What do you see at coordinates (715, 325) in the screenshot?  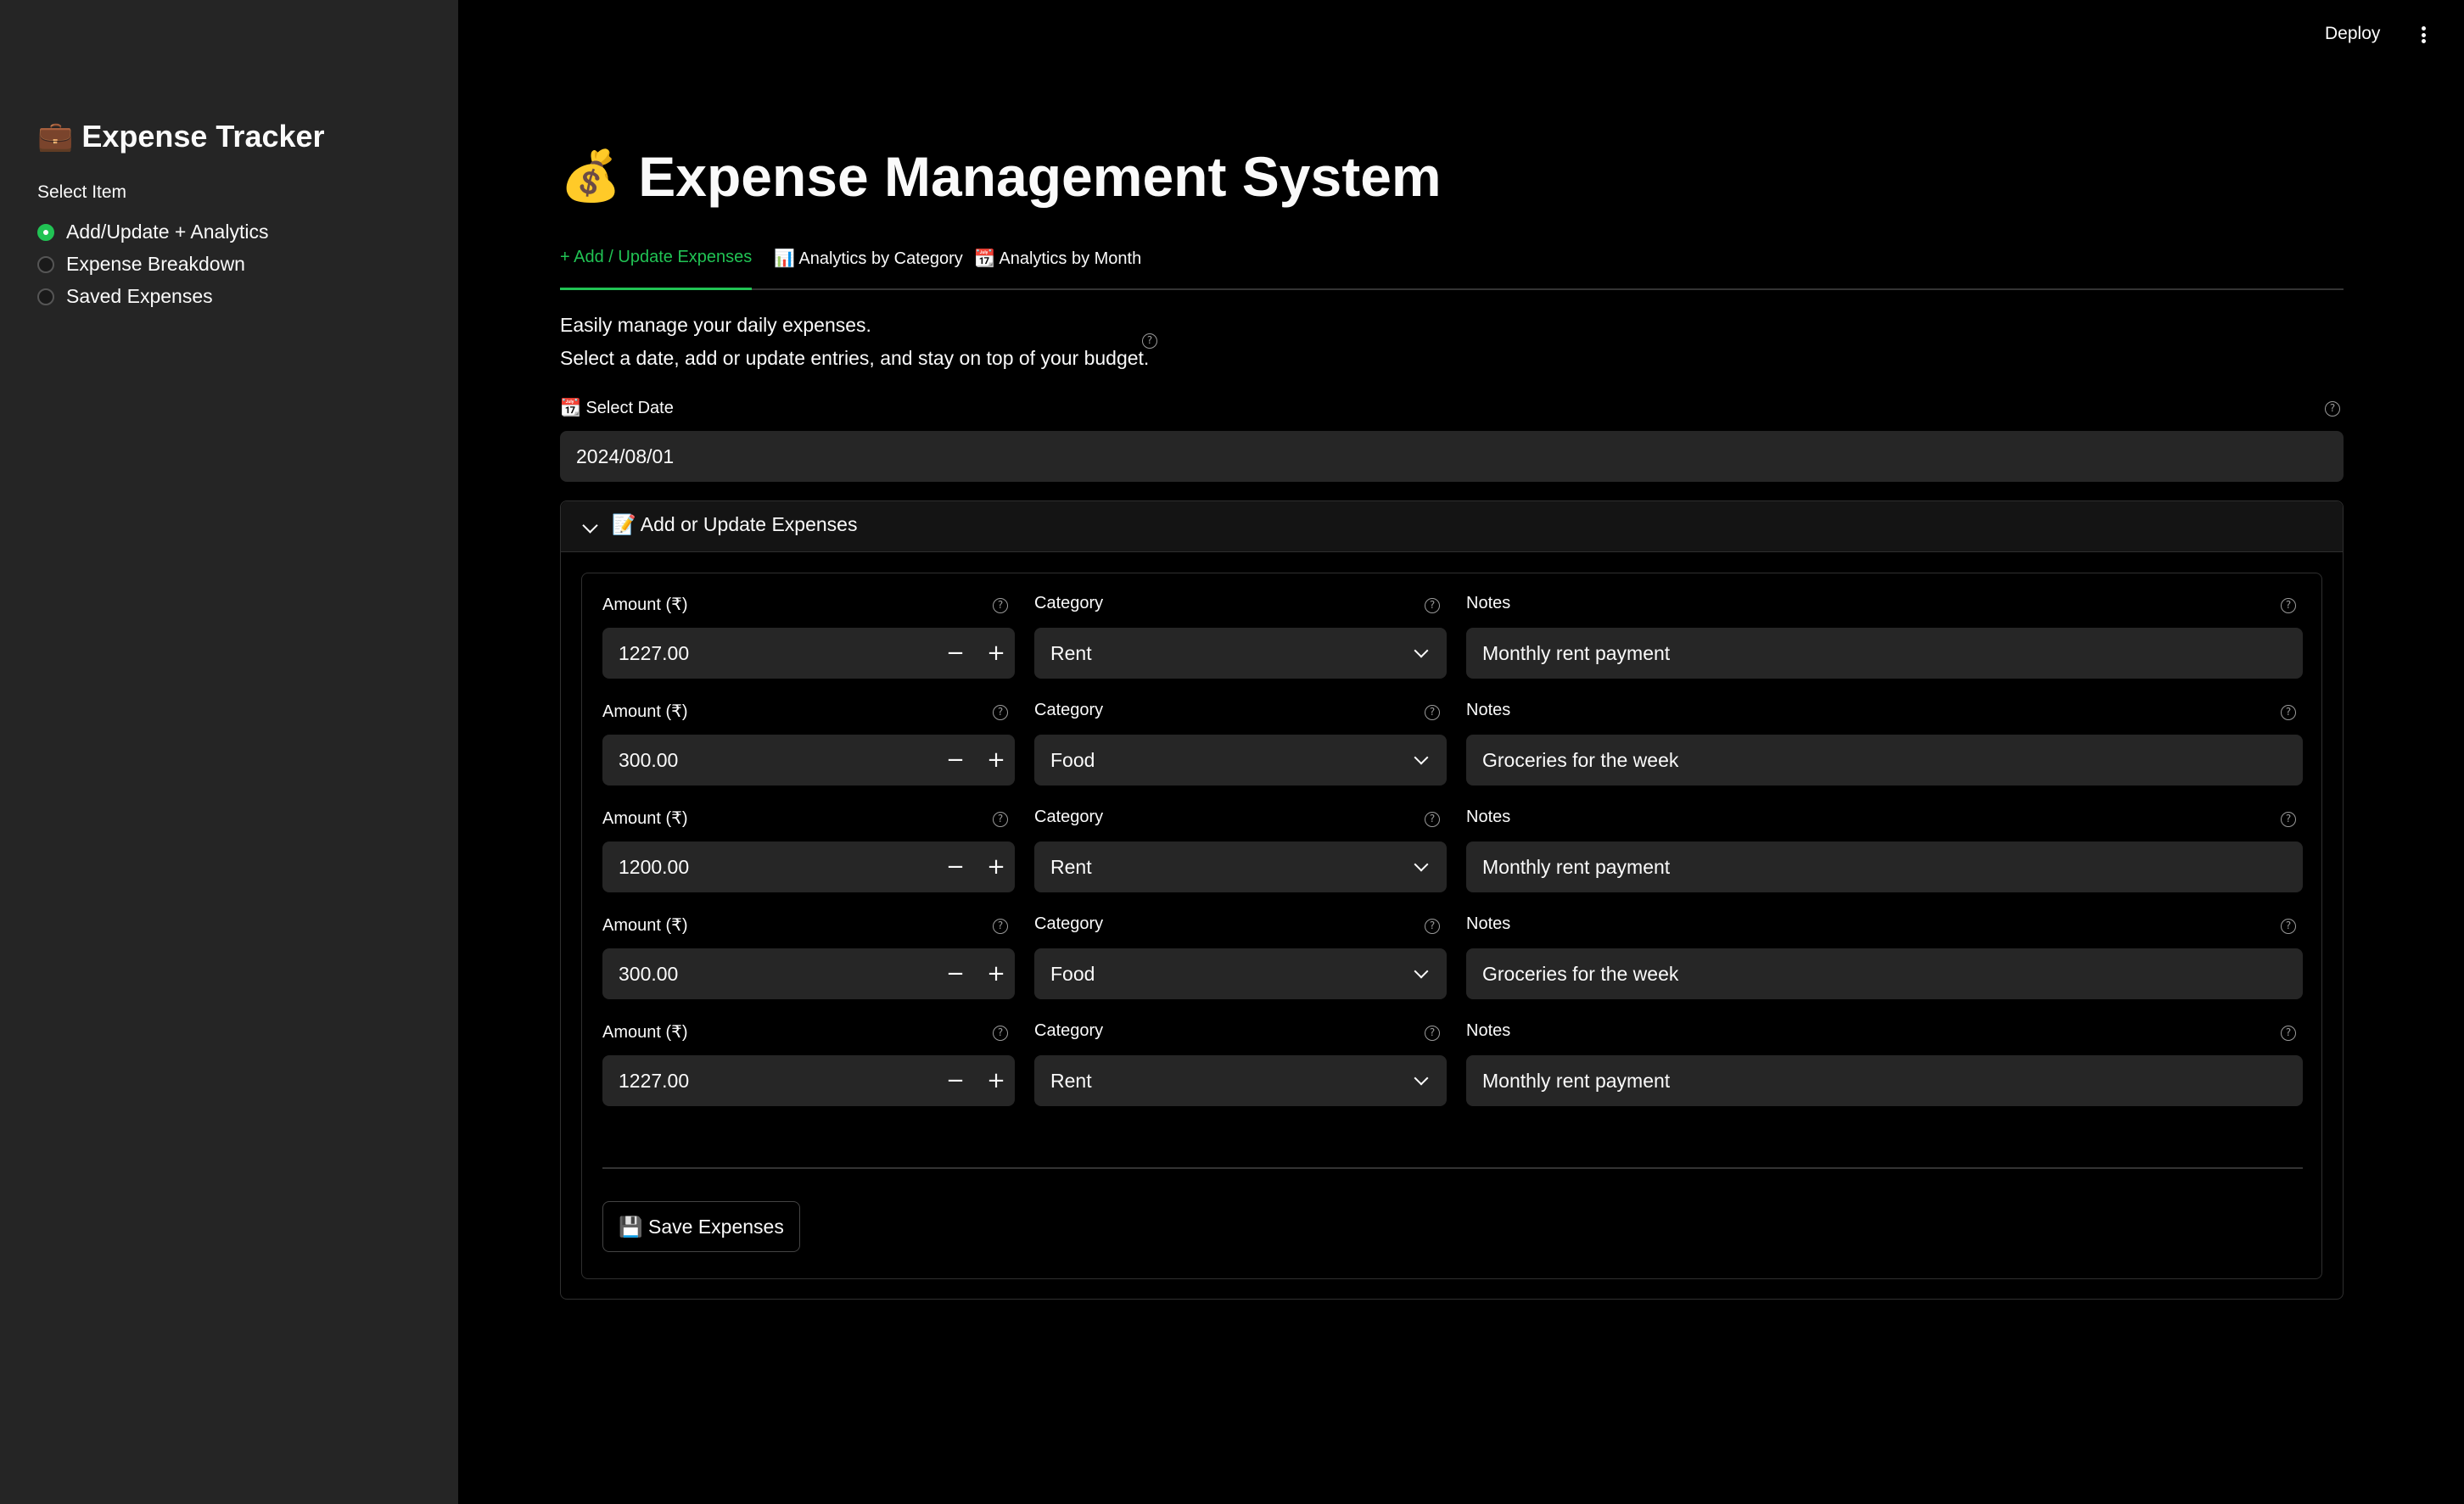 I see `description-line-1: Easily manage your daily expenses.` at bounding box center [715, 325].